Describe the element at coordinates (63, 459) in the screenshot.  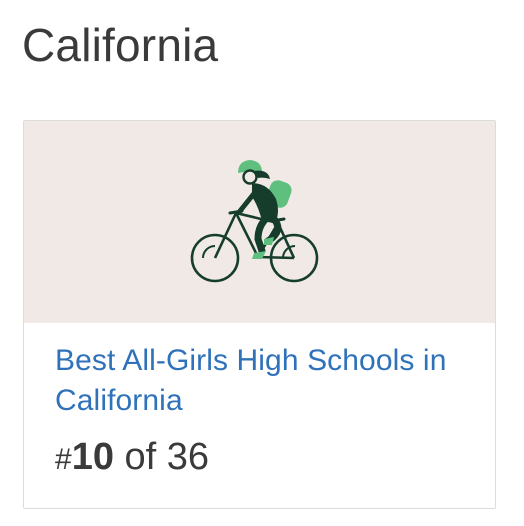
I see `rank-hash: #` at that location.